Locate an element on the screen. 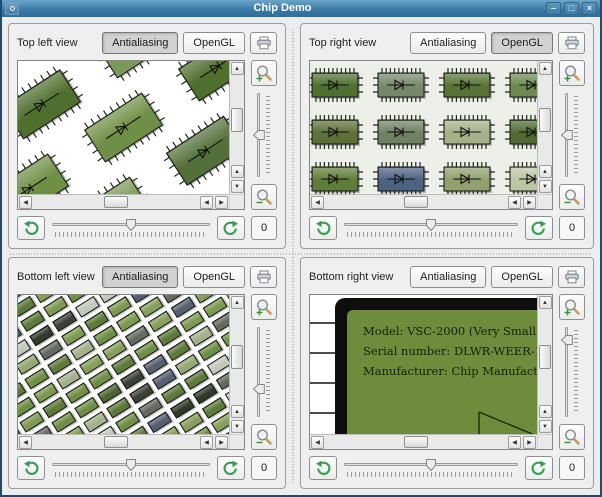  titlebar: Chip Demo – □ × is located at coordinates (301, 8).